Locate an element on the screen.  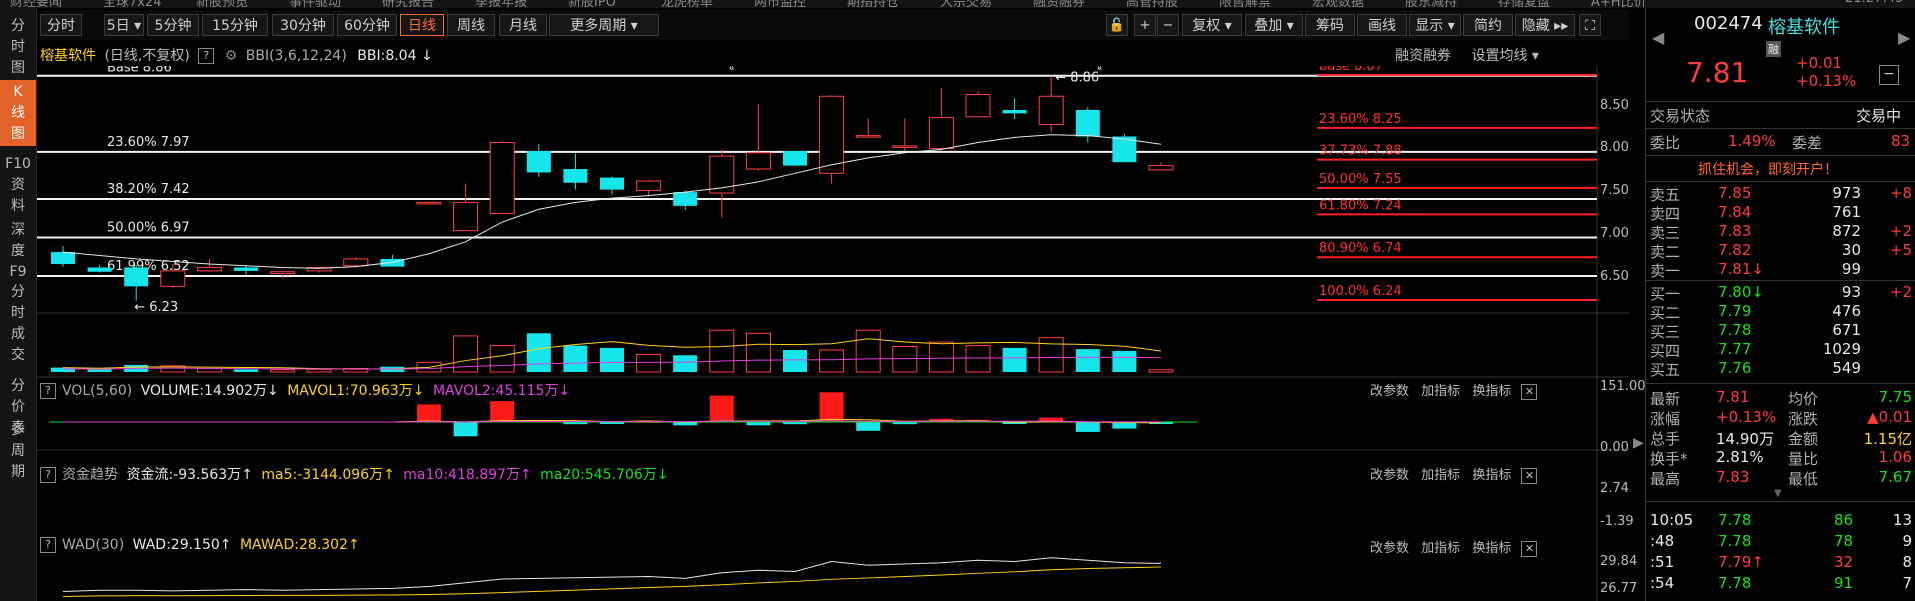
toolbar-button: 叠加 ▾ is located at coordinates (1274, 25).